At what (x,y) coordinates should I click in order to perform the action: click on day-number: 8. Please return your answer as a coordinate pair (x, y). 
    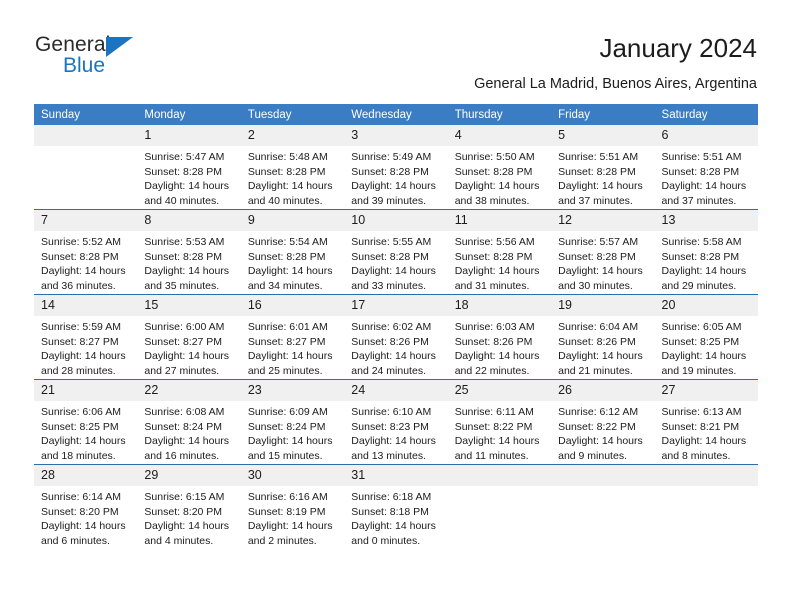
    Looking at the image, I should click on (189, 220).